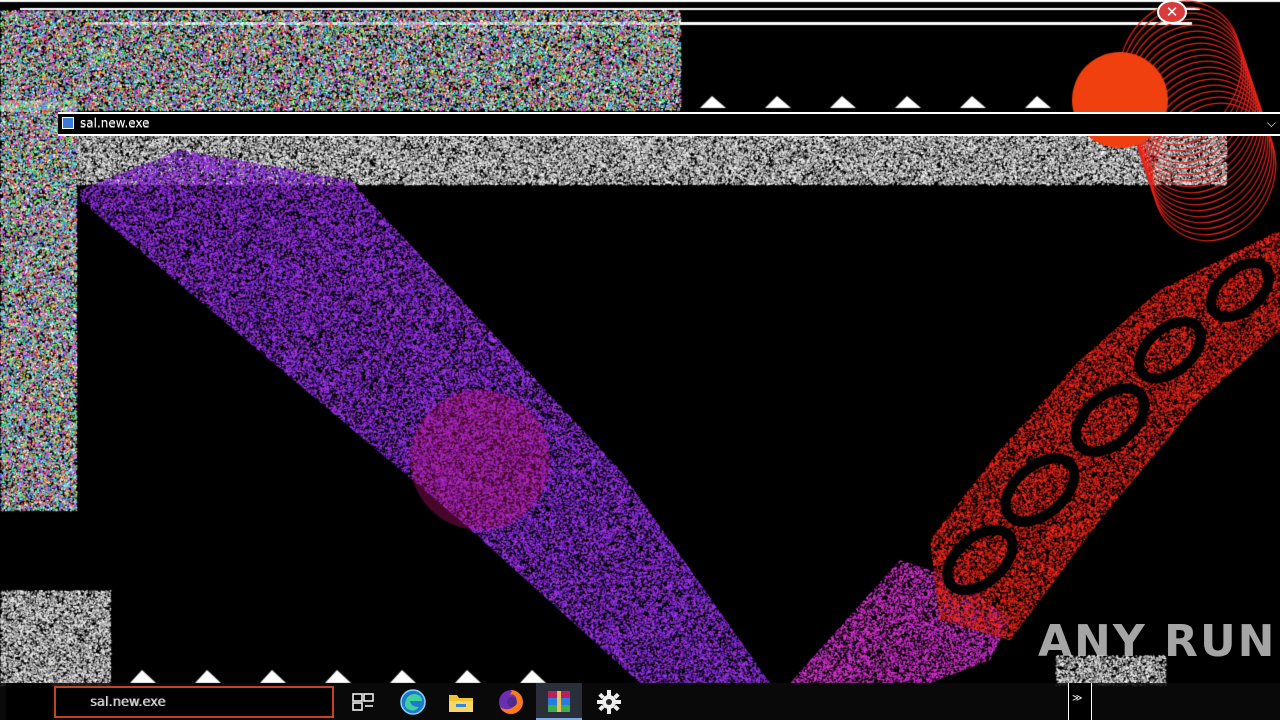 The height and width of the screenshot is (720, 1280). Describe the element at coordinates (511, 702) in the screenshot. I see `firefox-icon` at that location.